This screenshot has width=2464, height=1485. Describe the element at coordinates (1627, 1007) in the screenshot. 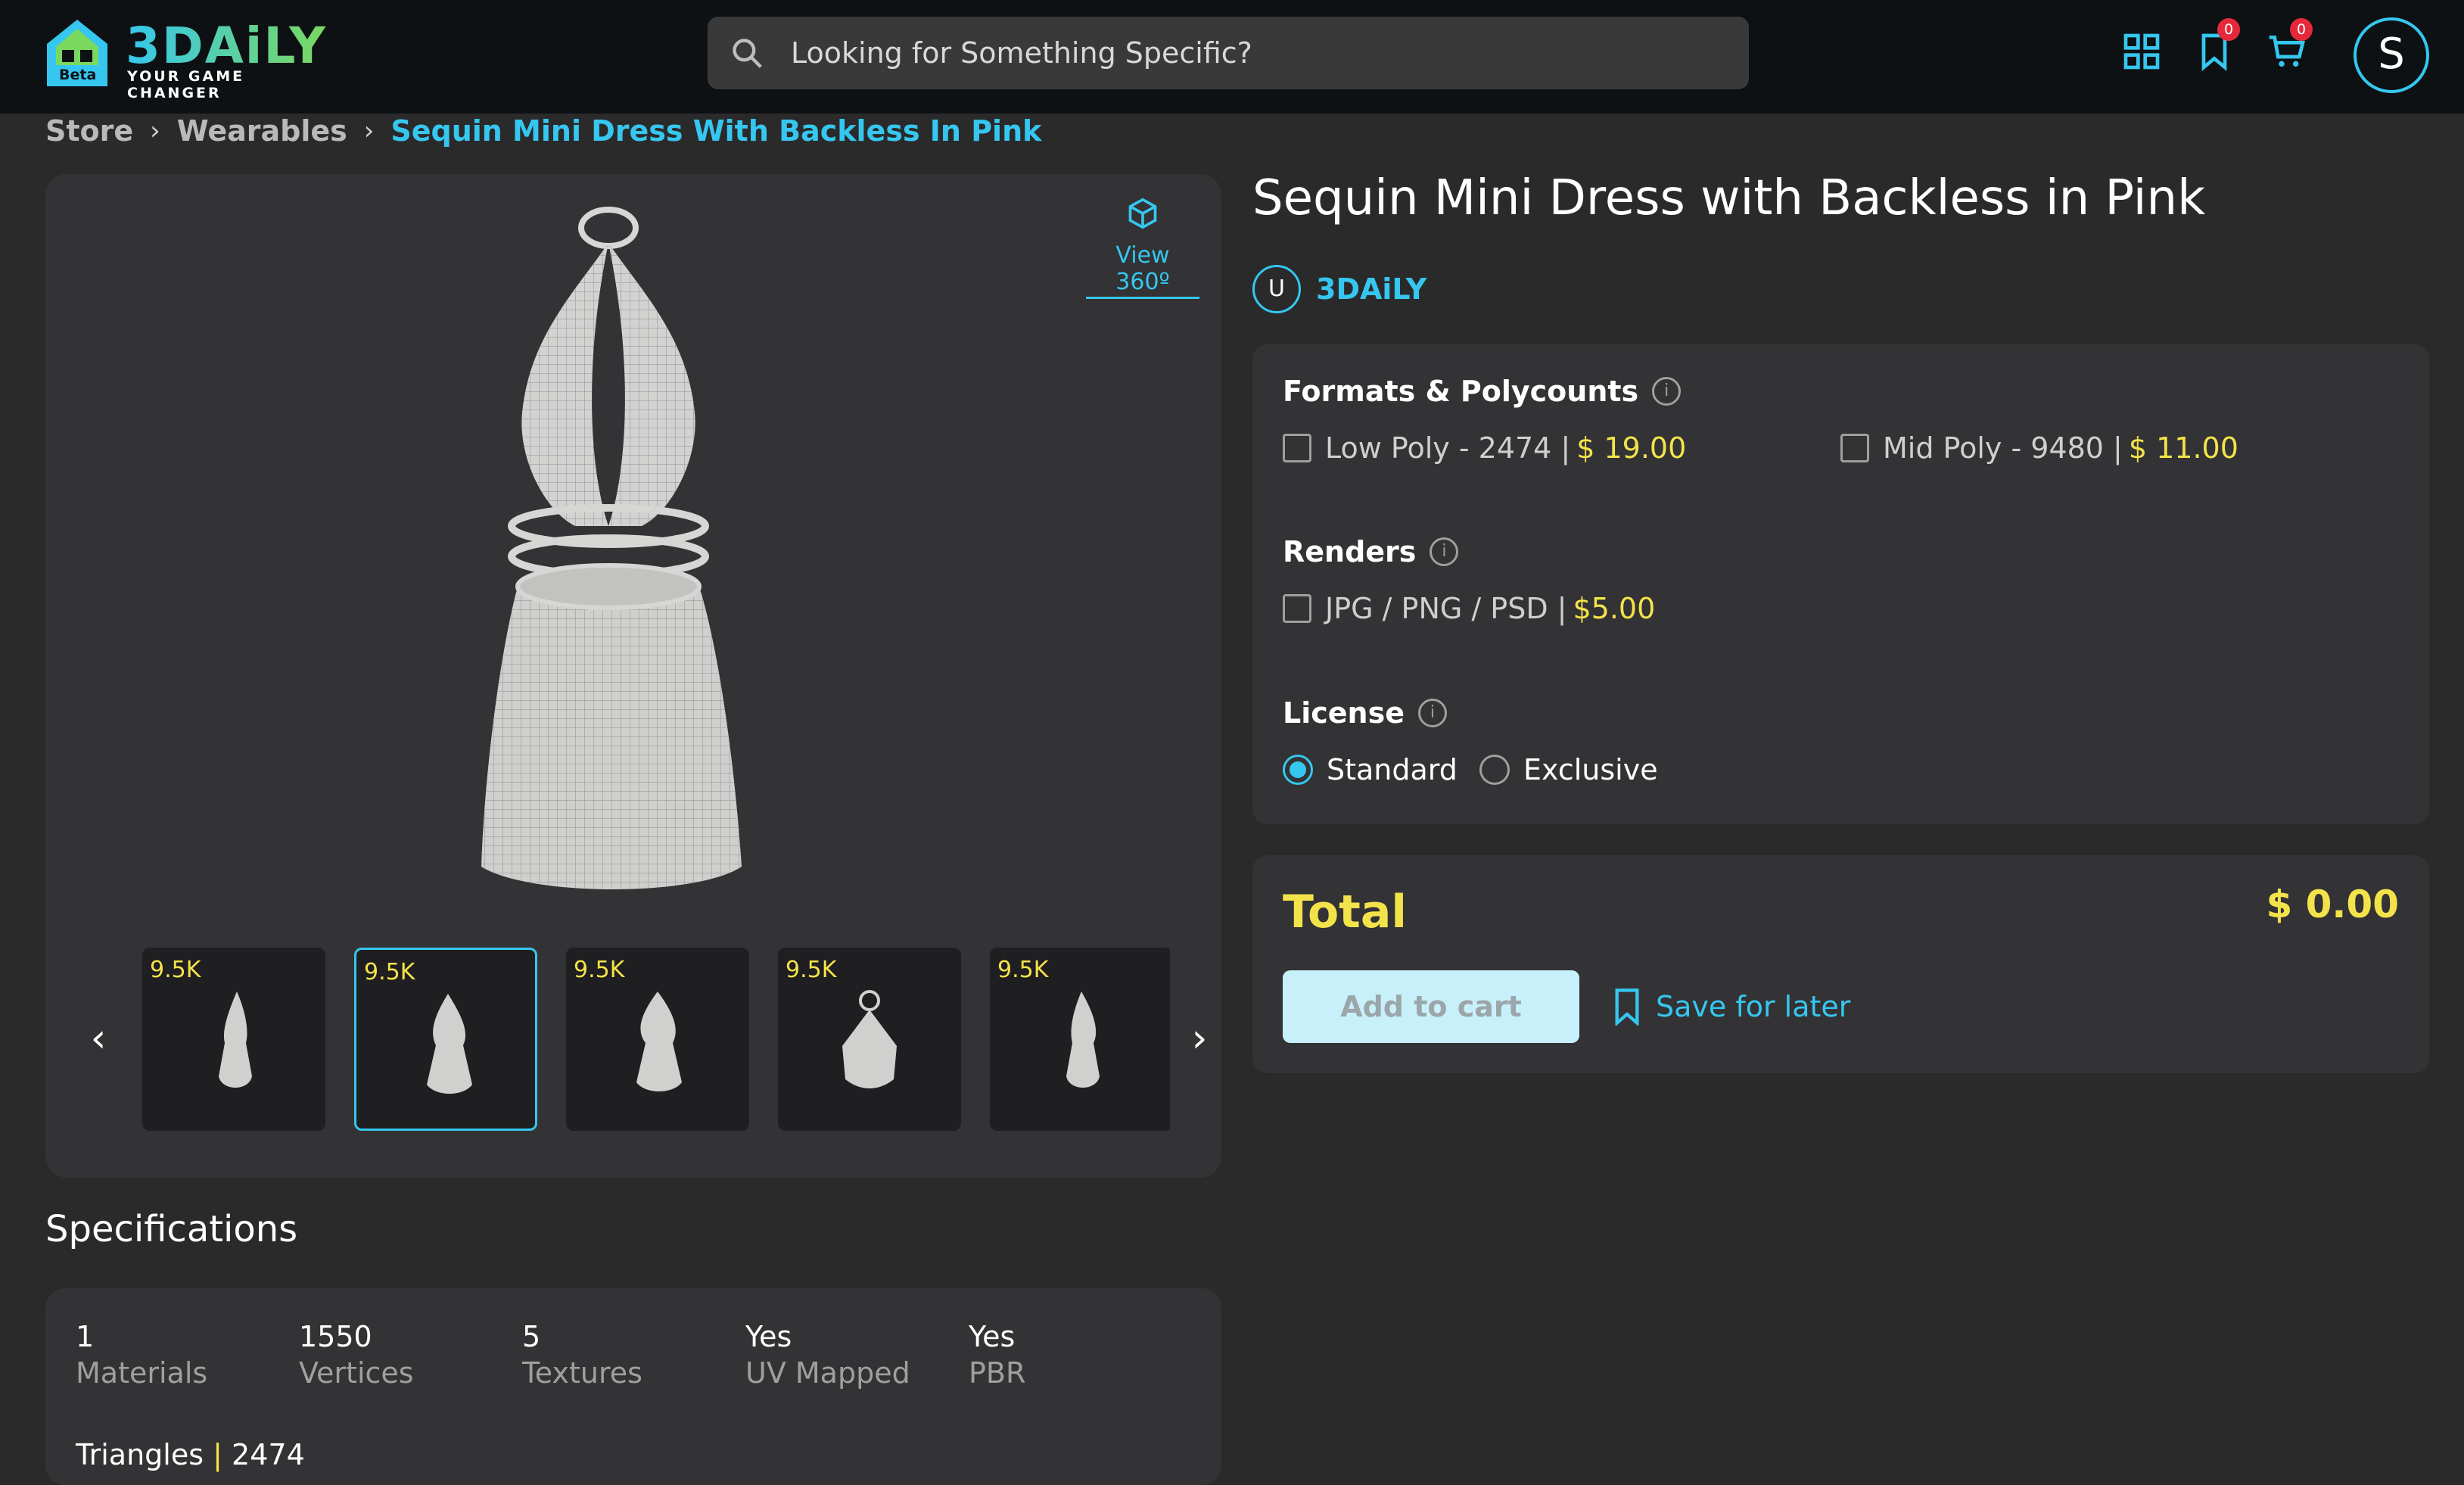

I see `bookmark-icon` at that location.